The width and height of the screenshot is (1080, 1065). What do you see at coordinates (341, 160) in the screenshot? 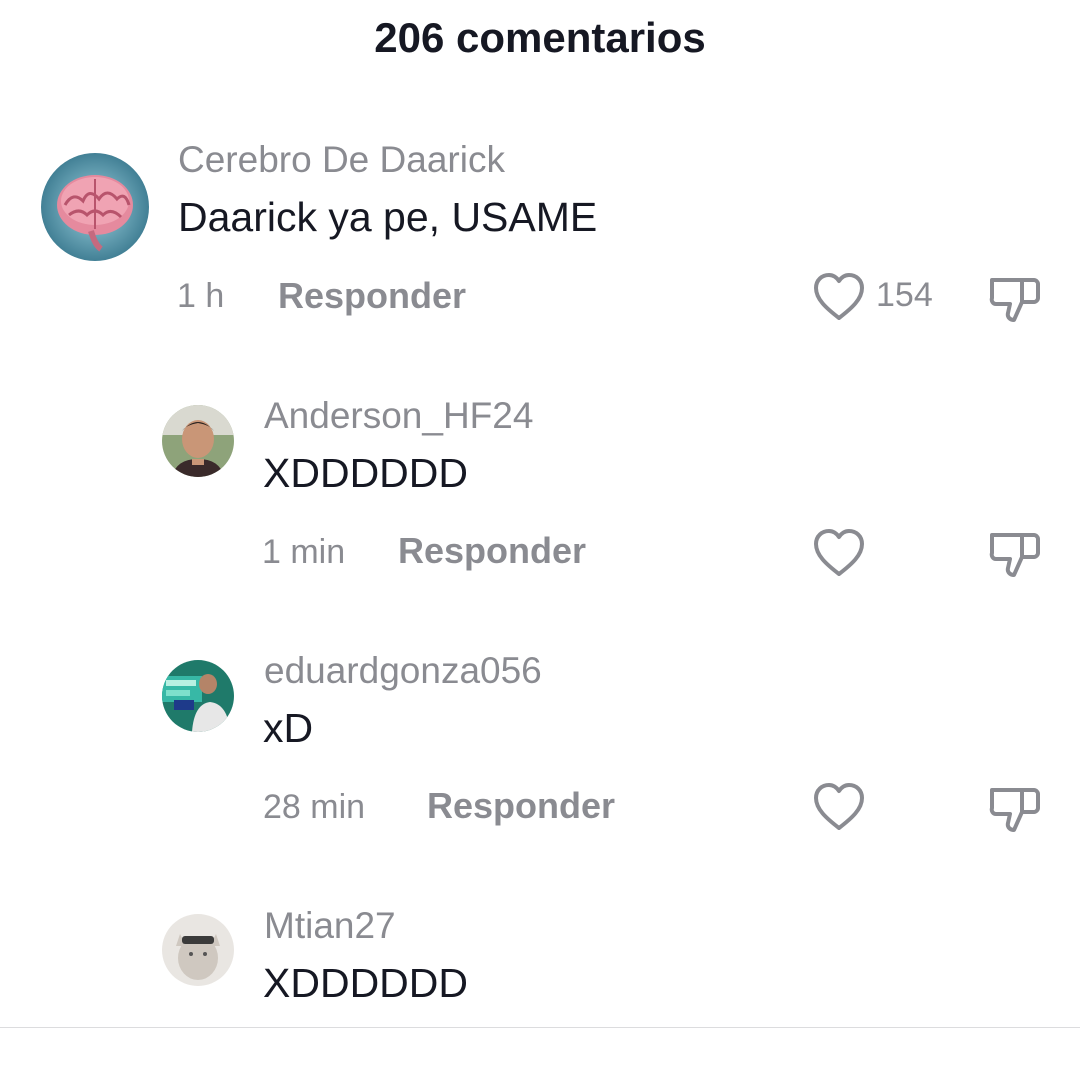
I see `comment-username: Cerebro De Daarick` at bounding box center [341, 160].